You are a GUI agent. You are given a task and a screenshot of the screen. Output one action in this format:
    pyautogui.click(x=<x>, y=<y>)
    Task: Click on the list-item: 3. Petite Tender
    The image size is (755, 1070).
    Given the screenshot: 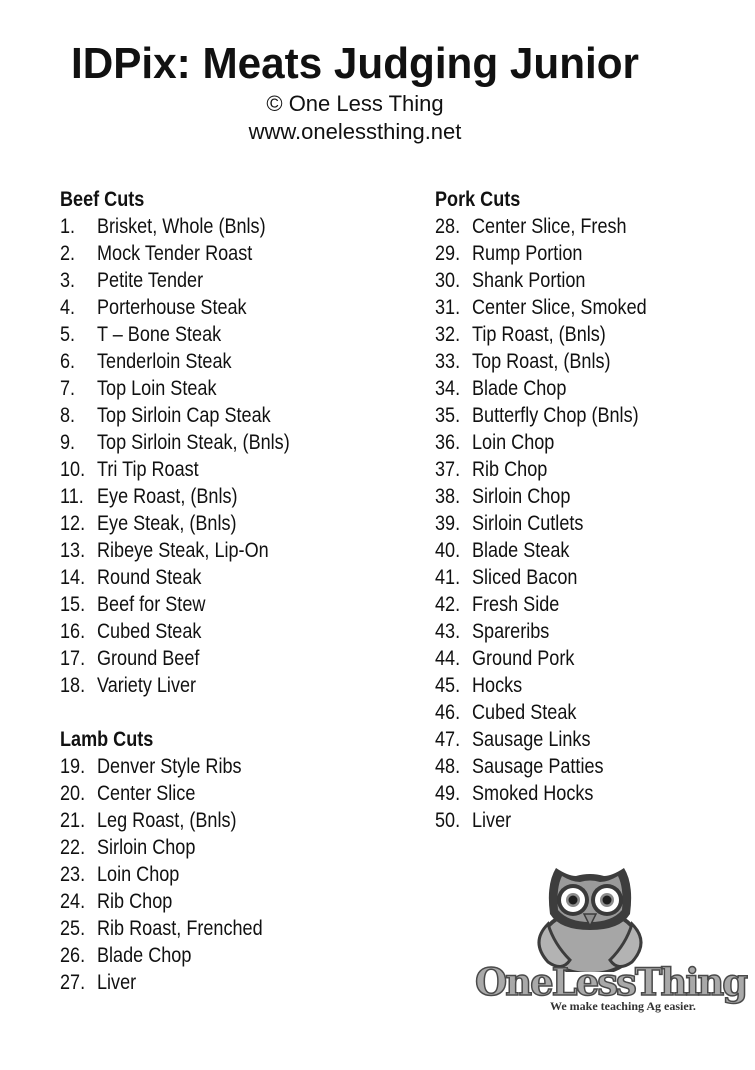 What is the action you would take?
    pyautogui.click(x=190, y=280)
    